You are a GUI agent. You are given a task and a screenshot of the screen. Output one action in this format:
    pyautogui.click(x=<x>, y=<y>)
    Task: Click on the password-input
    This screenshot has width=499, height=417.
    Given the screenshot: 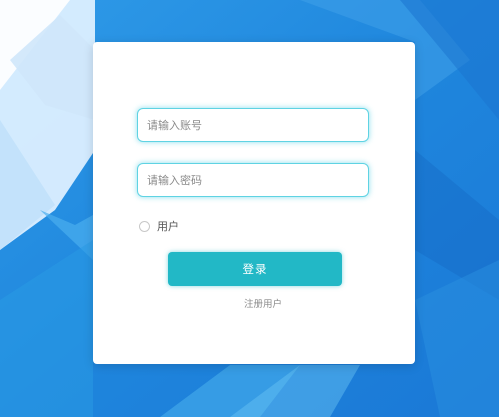 What is the action you would take?
    pyautogui.click(x=253, y=180)
    